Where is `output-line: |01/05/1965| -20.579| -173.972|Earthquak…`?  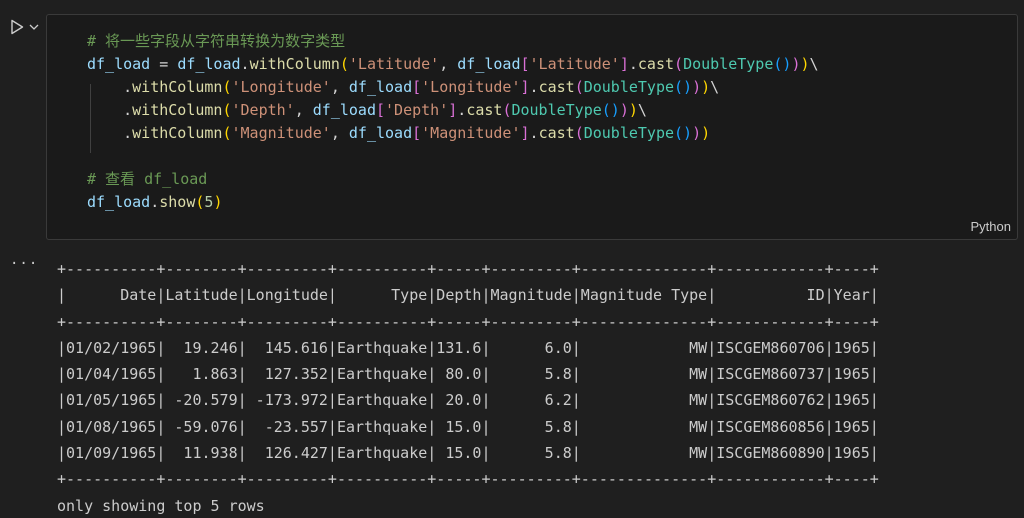 output-line: |01/05/1965| -20.579| -173.972|Earthquak… is located at coordinates (468, 400).